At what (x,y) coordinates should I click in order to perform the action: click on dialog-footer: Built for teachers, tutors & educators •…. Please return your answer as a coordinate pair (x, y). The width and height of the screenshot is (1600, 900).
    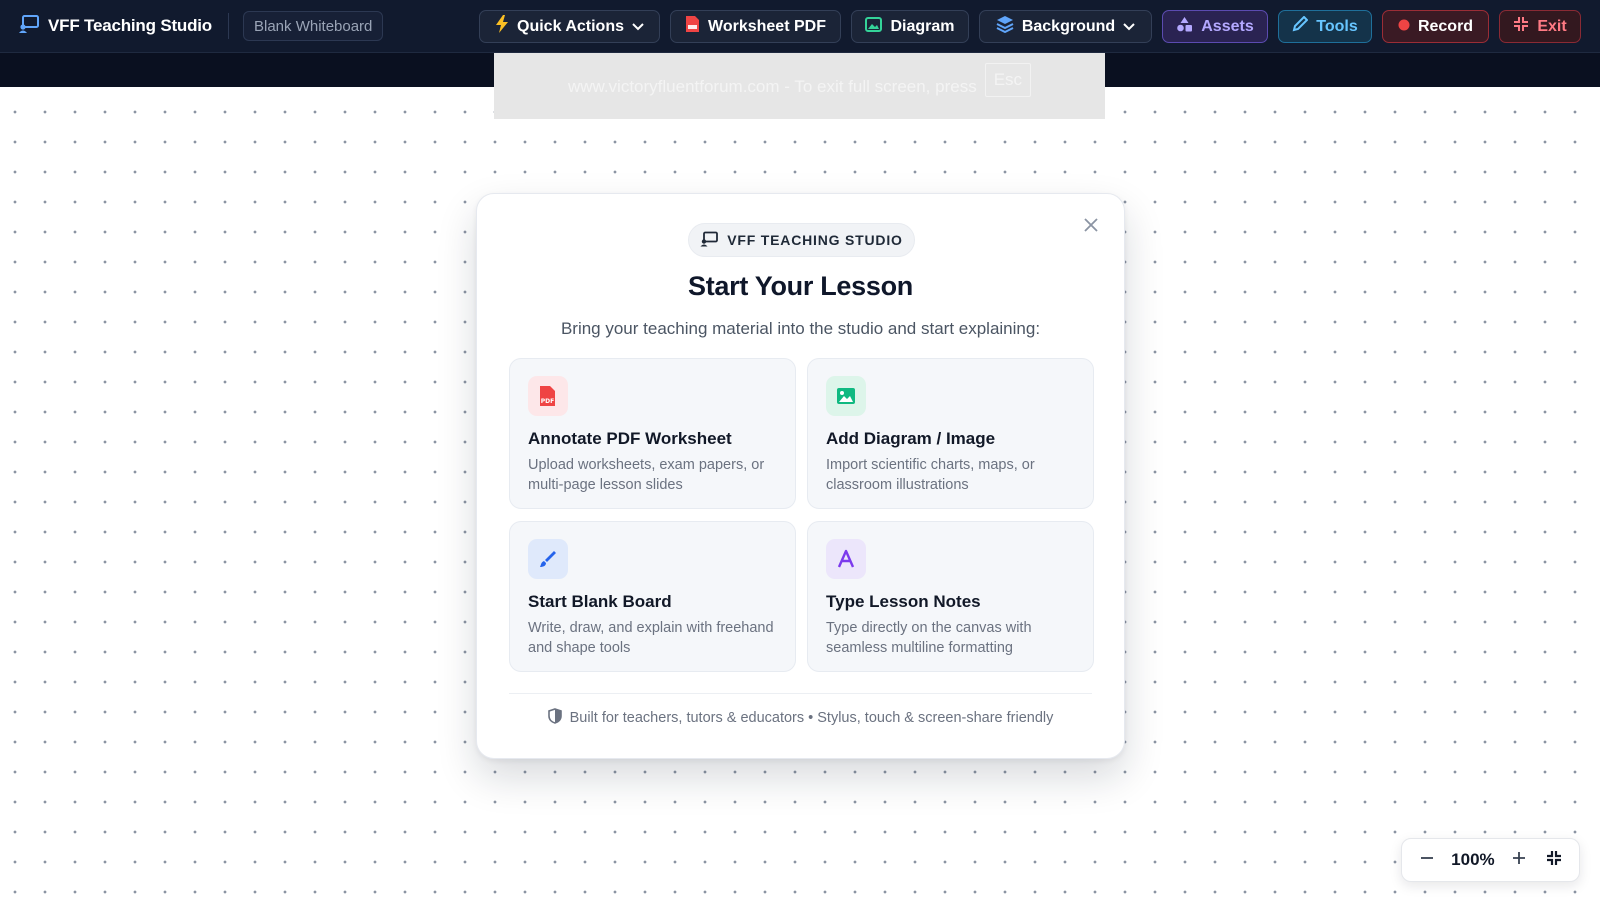
    Looking at the image, I should click on (800, 718).